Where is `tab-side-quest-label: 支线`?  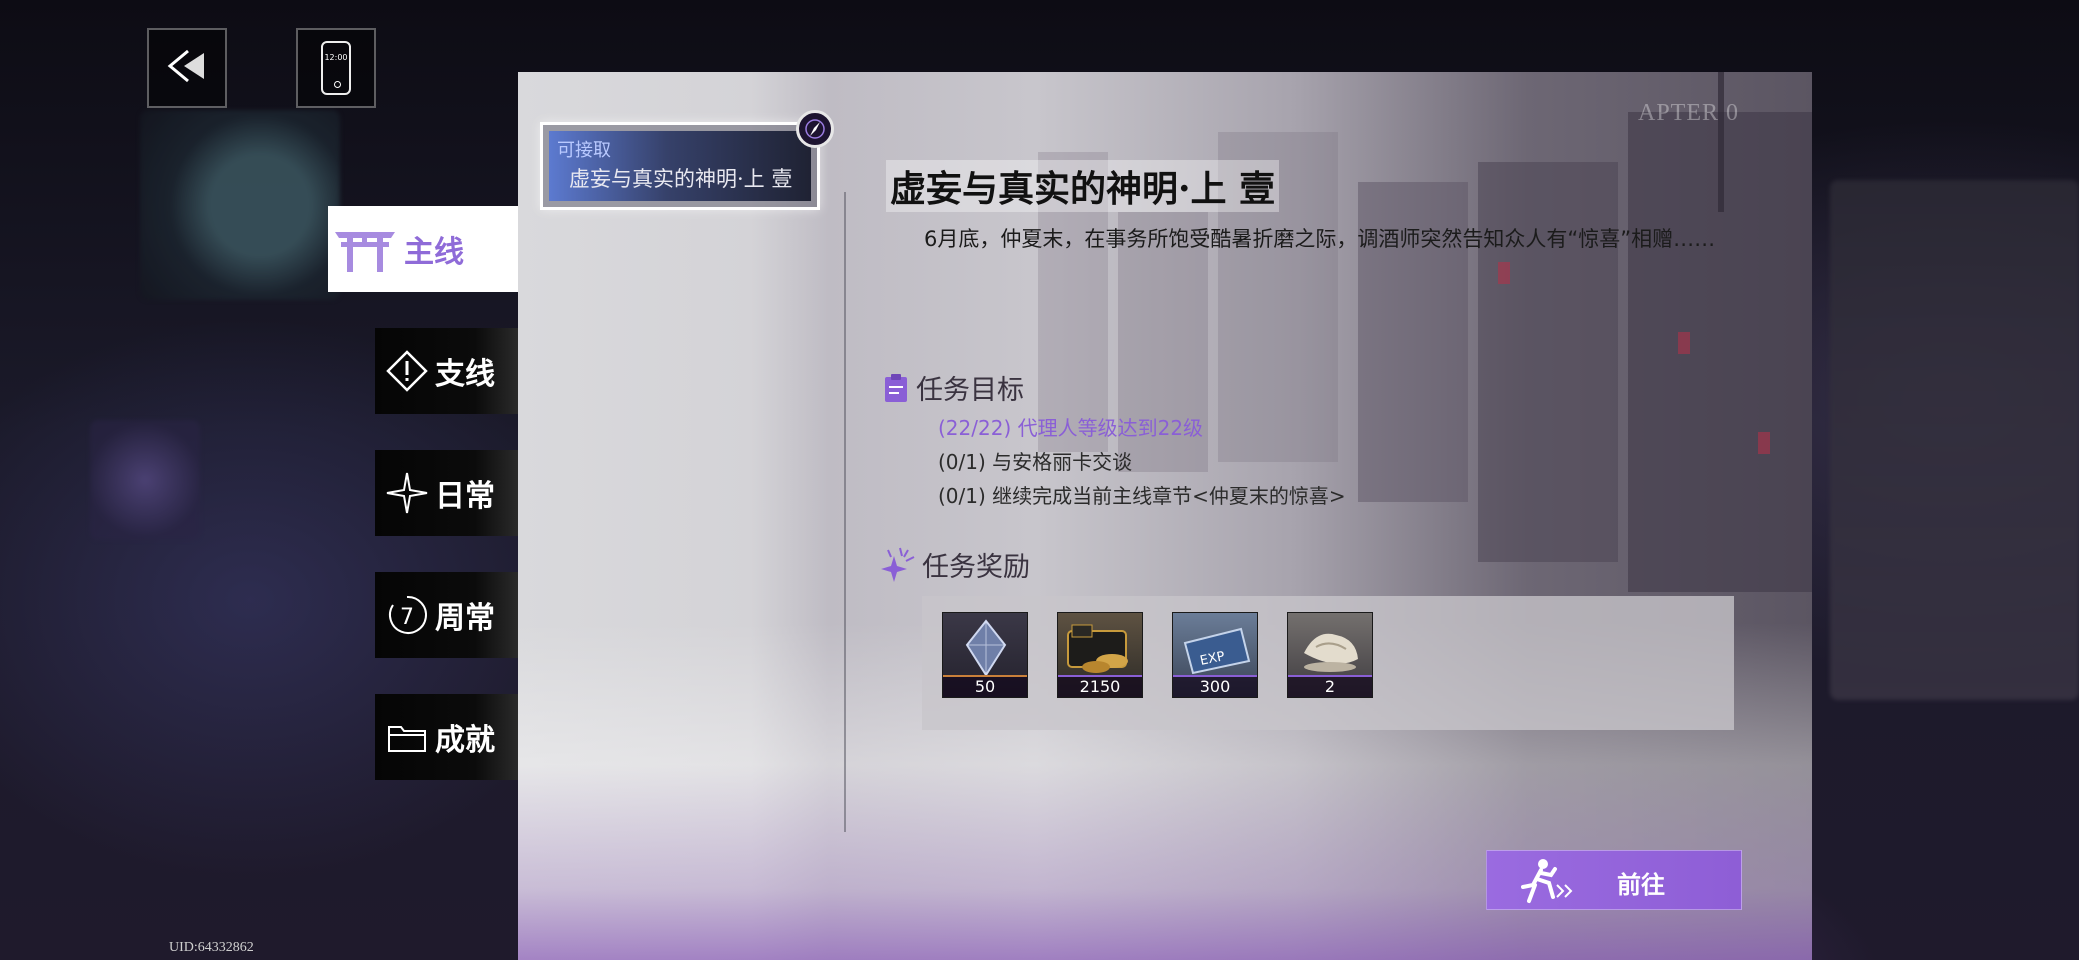
tab-side-quest-label: 支线 is located at coordinates (465, 374).